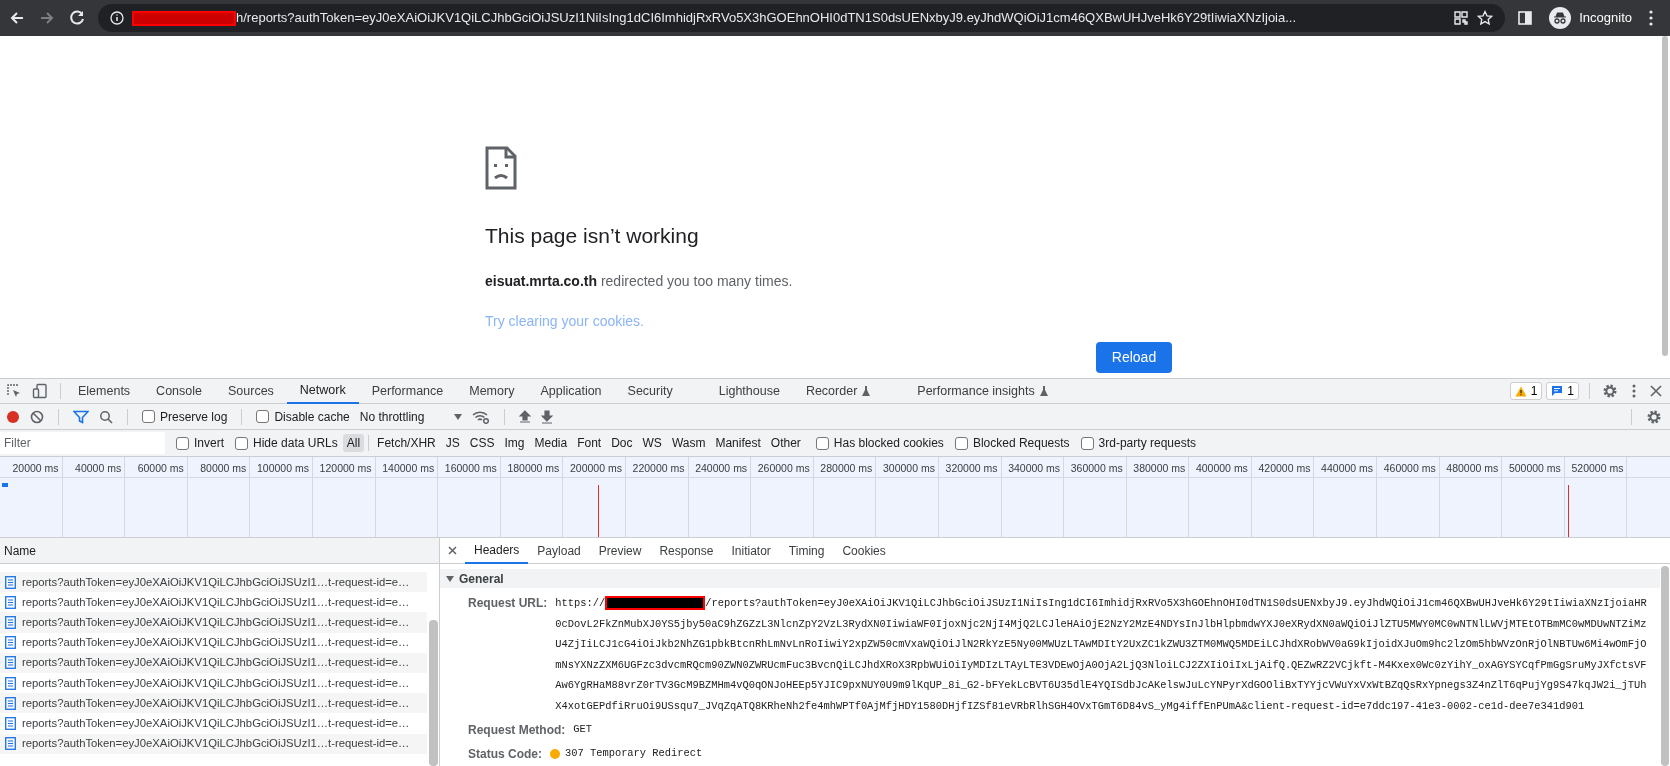 This screenshot has height=766, width=1670. Describe the element at coordinates (1590, 18) in the screenshot. I see `profile-button: Incognito` at that location.